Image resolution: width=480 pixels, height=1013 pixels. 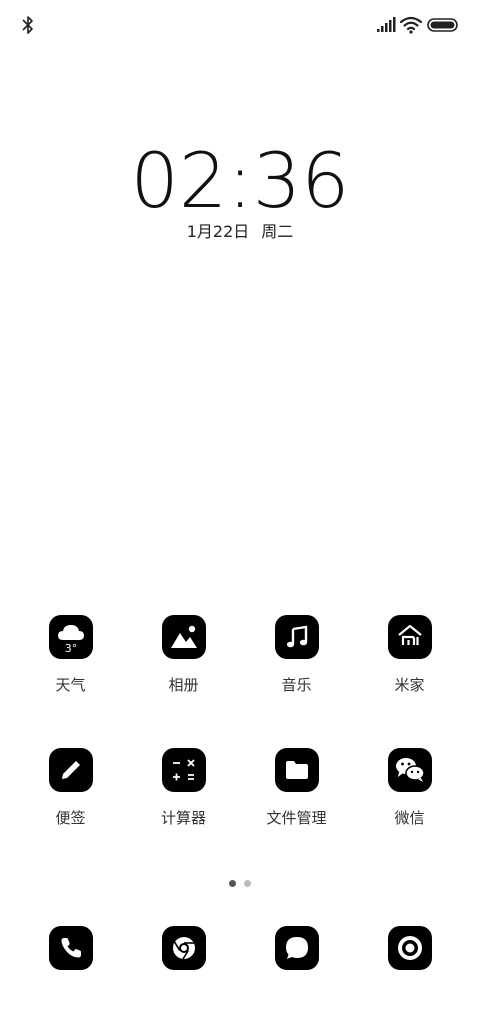 What do you see at coordinates (70, 648) in the screenshot?
I see `weather-temp: 3°` at bounding box center [70, 648].